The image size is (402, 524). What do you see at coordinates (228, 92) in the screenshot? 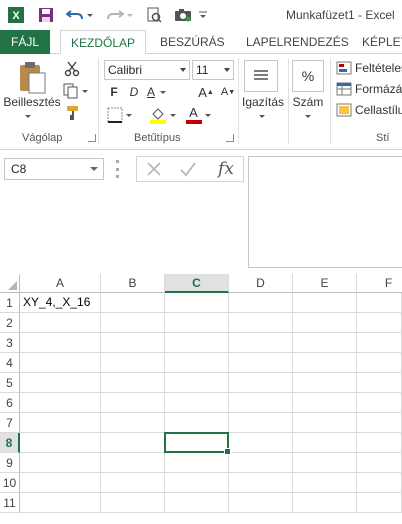
I see `shrink-font-button: A ▼` at bounding box center [228, 92].